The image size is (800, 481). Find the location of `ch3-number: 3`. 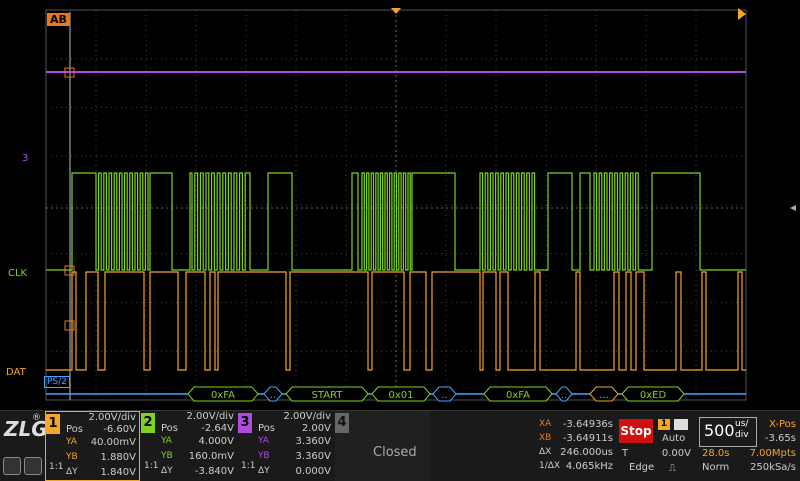

ch3-number: 3 is located at coordinates (245, 423).